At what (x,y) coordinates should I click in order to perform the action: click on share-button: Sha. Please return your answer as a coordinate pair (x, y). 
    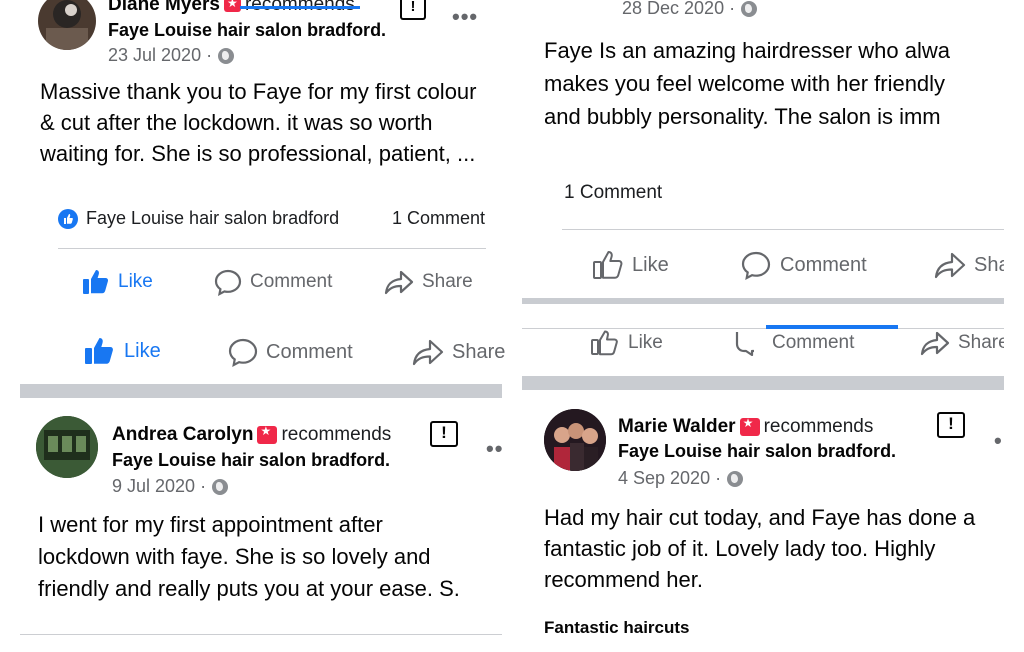
    Looking at the image, I should click on (969, 265).